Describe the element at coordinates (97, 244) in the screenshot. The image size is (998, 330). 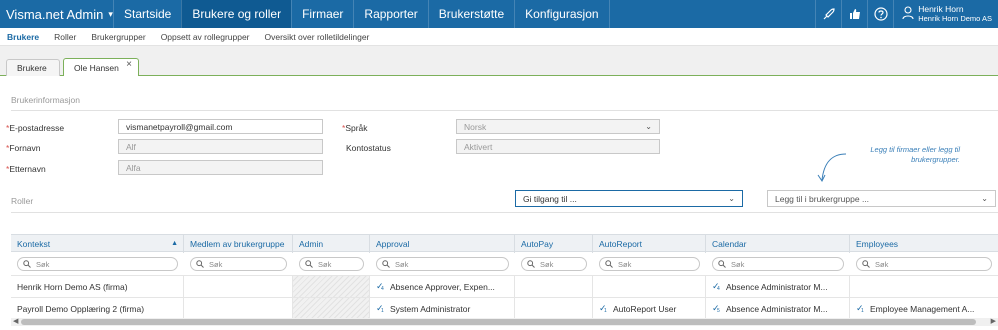
I see `column-header-kontekst: Kontekst ▲` at that location.